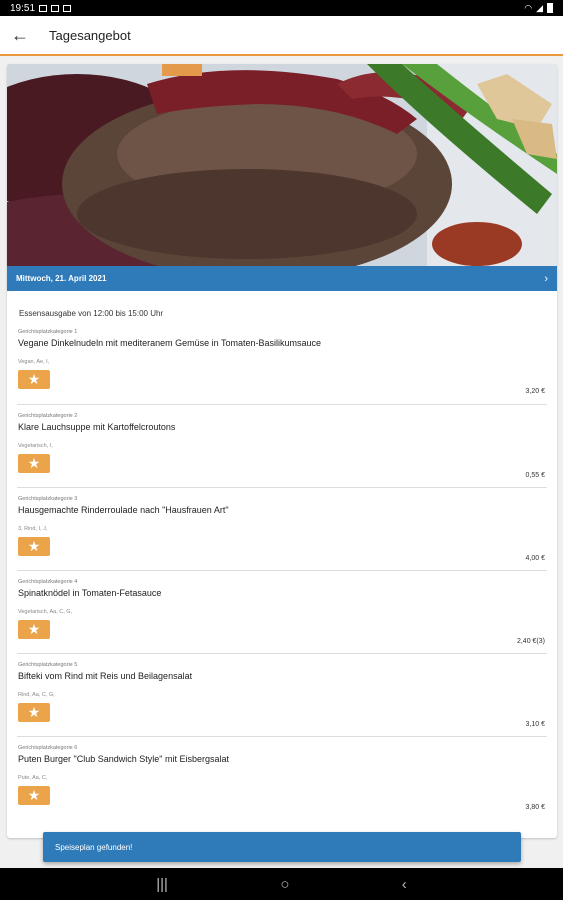  Describe the element at coordinates (48, 499) in the screenshot. I see `menu-item-category: Gerichtsplatzkategorie 3` at that location.